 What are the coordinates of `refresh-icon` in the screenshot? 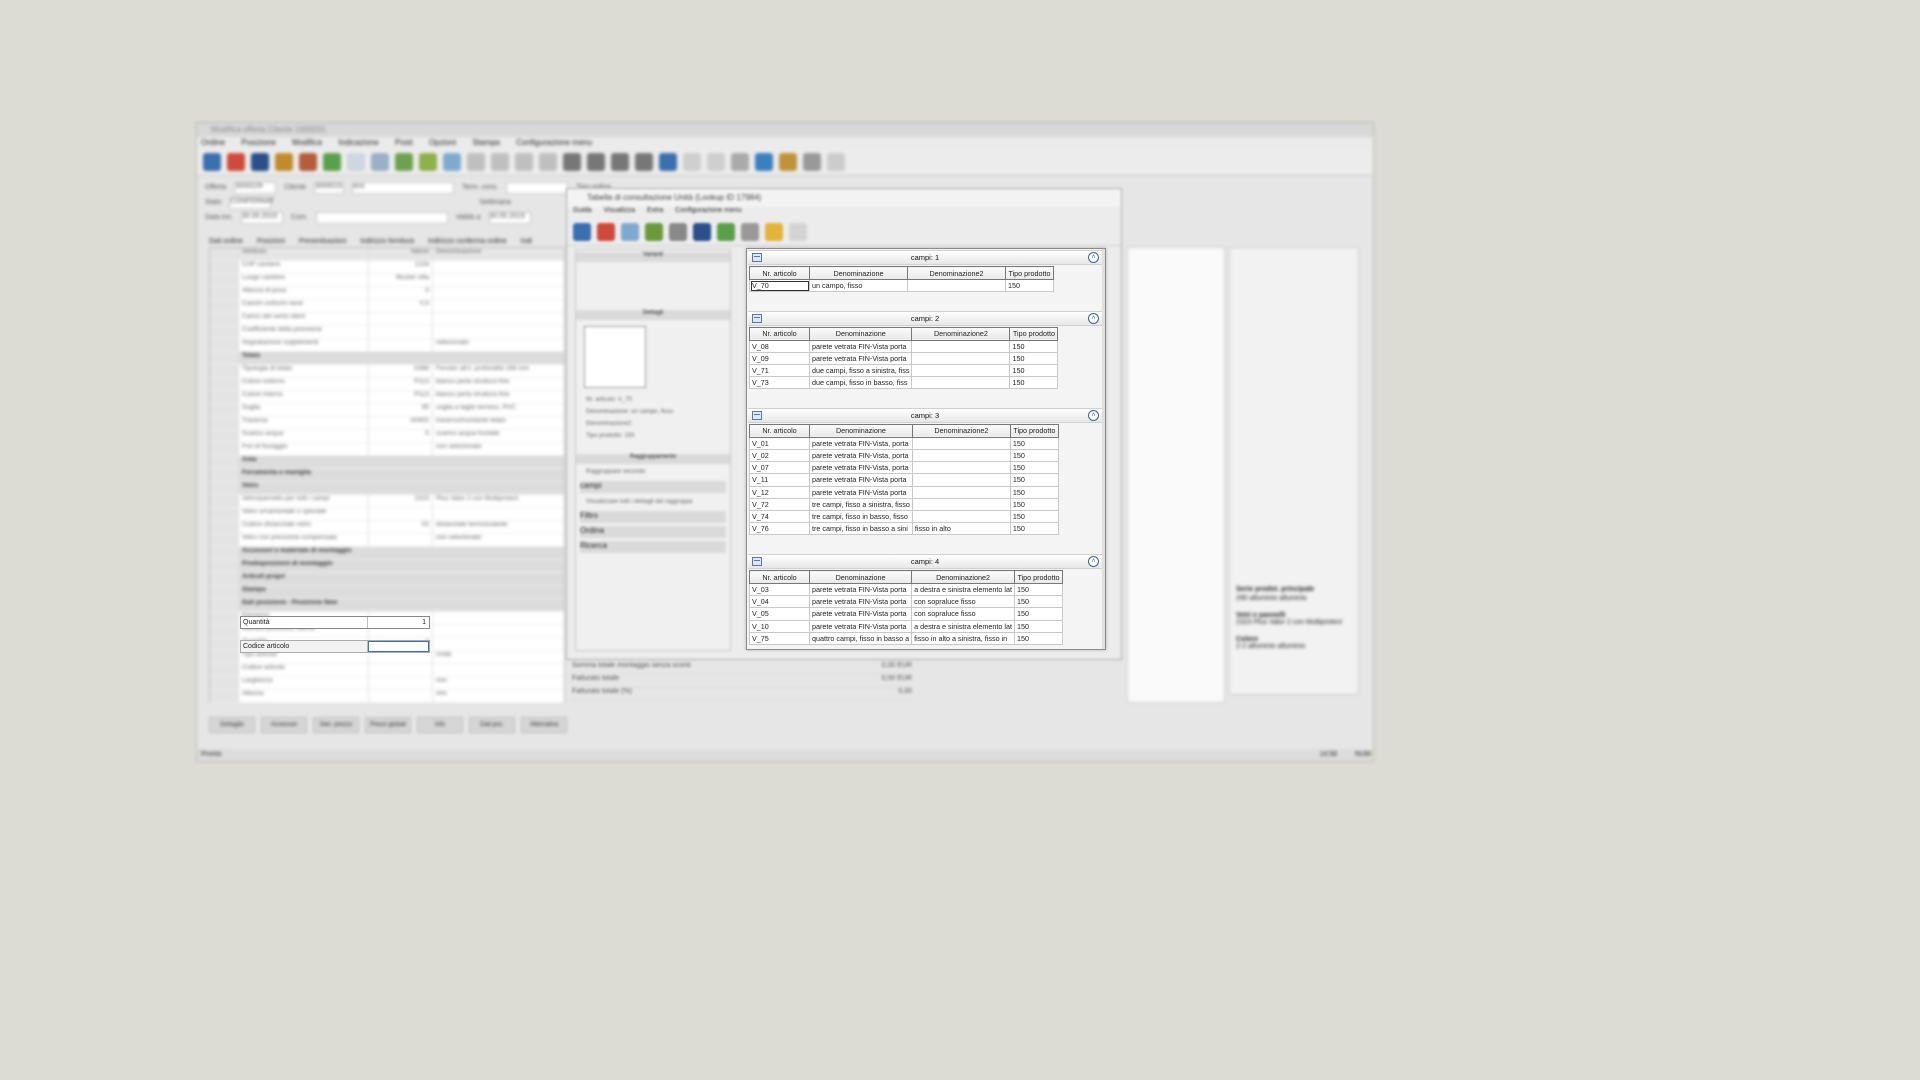 It's located at (726, 232).